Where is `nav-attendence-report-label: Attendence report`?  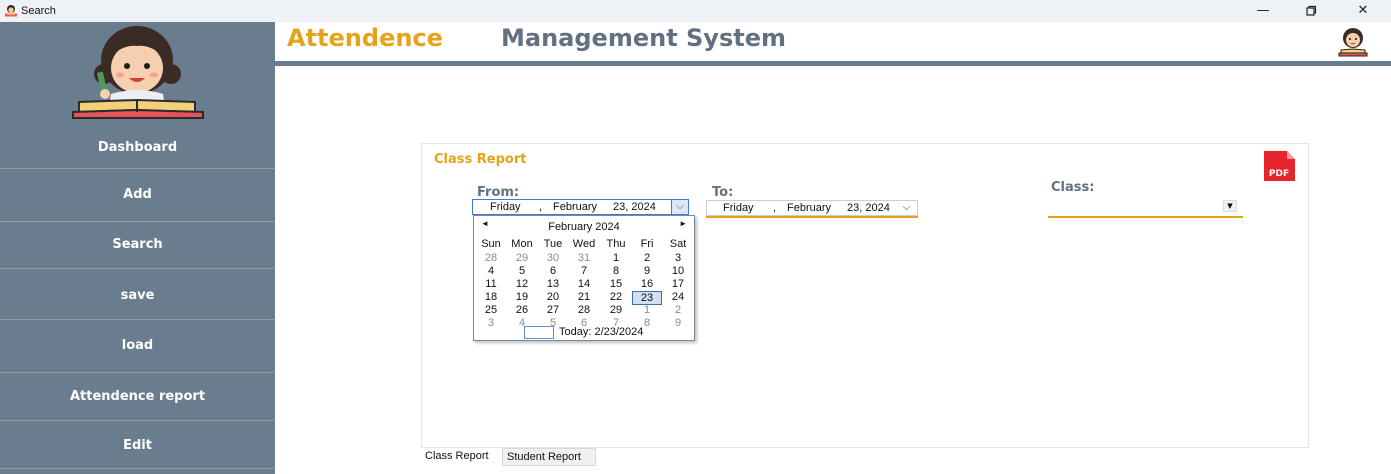
nav-attendence-report-label: Attendence report is located at coordinates (137, 396).